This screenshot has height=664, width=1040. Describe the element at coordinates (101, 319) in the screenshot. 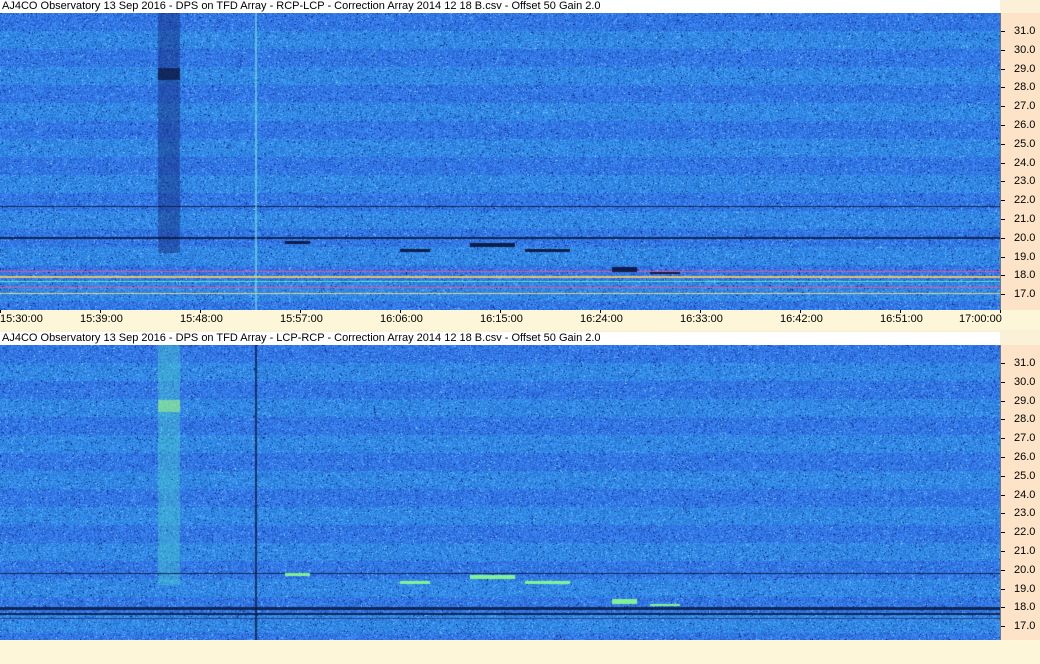

I see `time-label: 15:39:00` at that location.